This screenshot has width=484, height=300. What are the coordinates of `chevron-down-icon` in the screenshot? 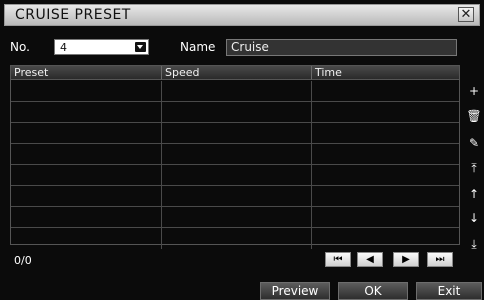 It's located at (140, 47).